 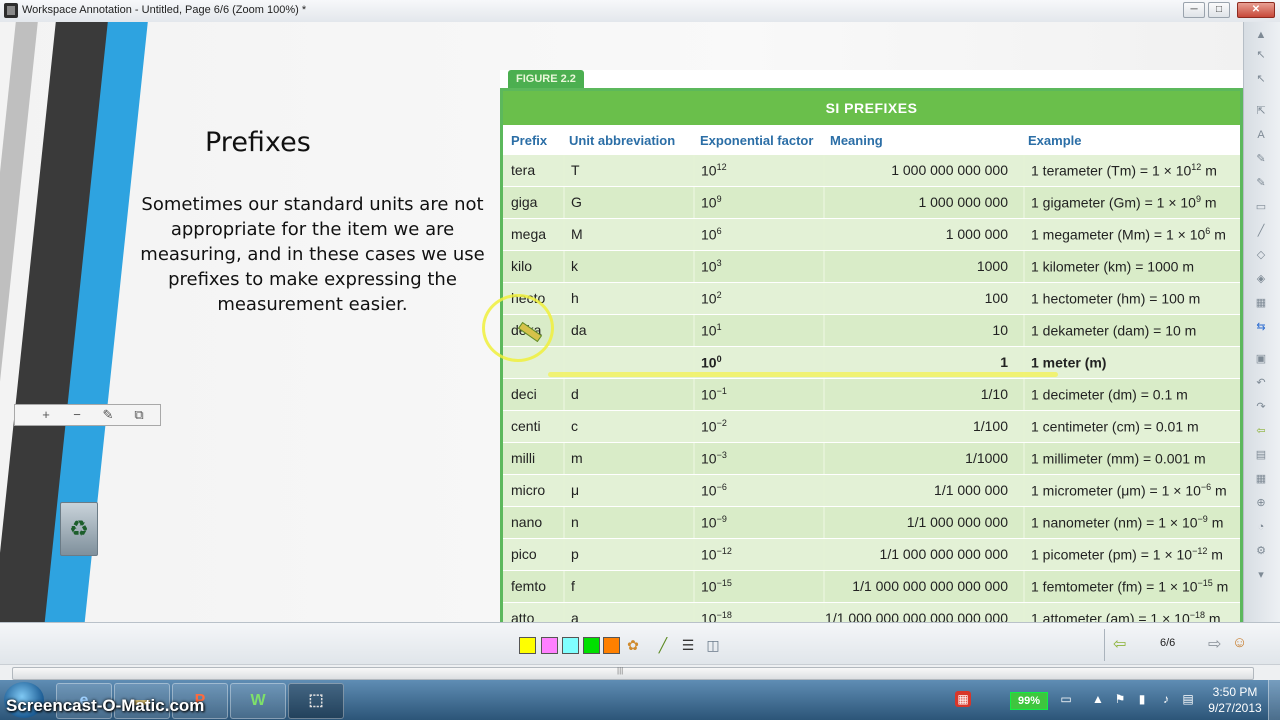 What do you see at coordinates (714, 426) in the screenshot?
I see `exponential-factor-cell: 10−2` at bounding box center [714, 426].